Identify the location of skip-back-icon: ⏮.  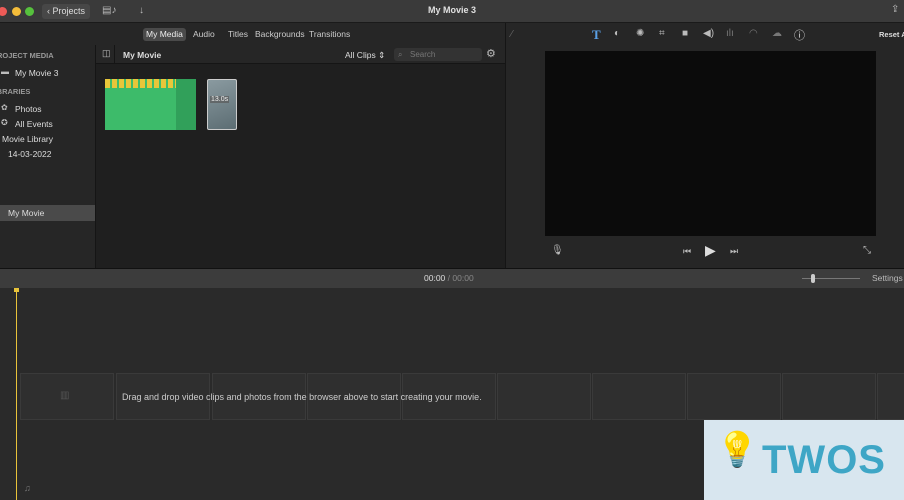
(687, 251).